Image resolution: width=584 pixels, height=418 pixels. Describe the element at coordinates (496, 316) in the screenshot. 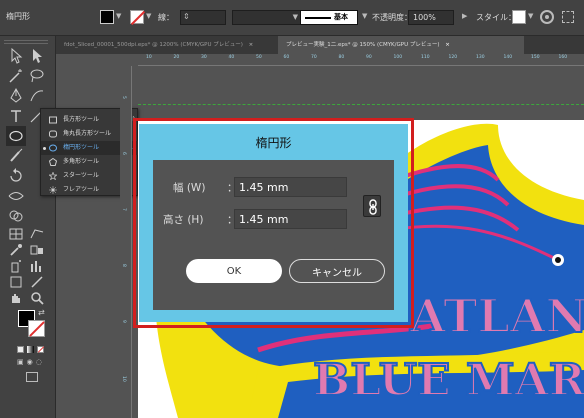

I see `artwork-text-line1: ATLAN` at that location.